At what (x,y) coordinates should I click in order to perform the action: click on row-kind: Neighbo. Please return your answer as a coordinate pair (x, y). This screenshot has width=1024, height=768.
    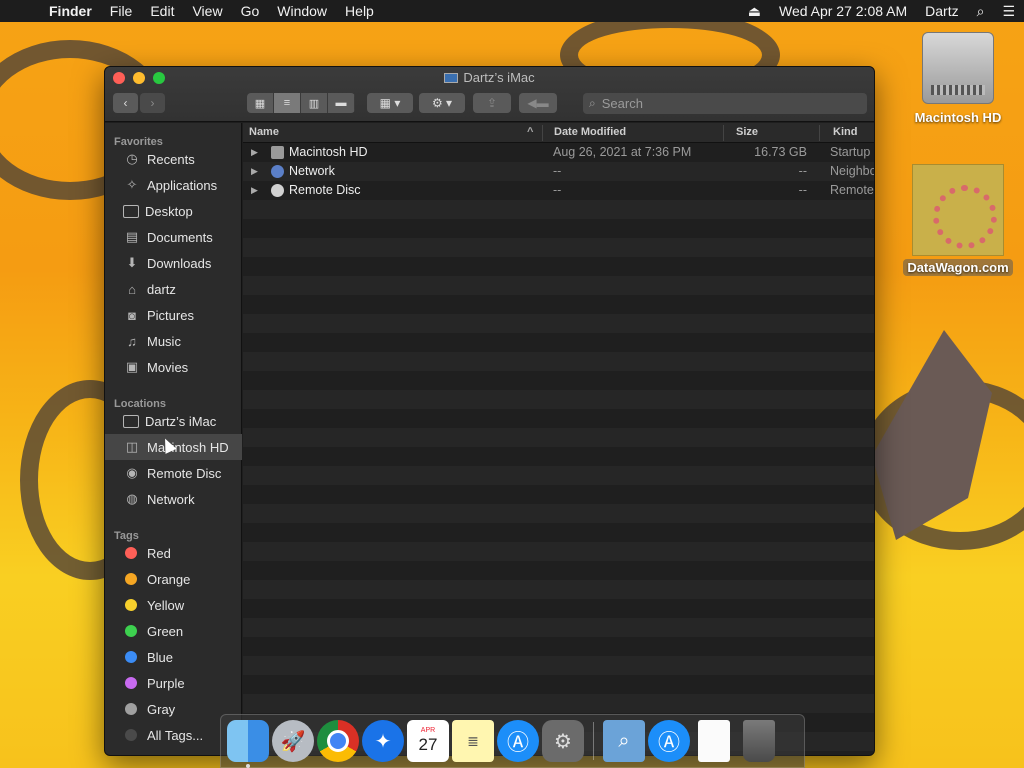
    Looking at the image, I should click on (852, 171).